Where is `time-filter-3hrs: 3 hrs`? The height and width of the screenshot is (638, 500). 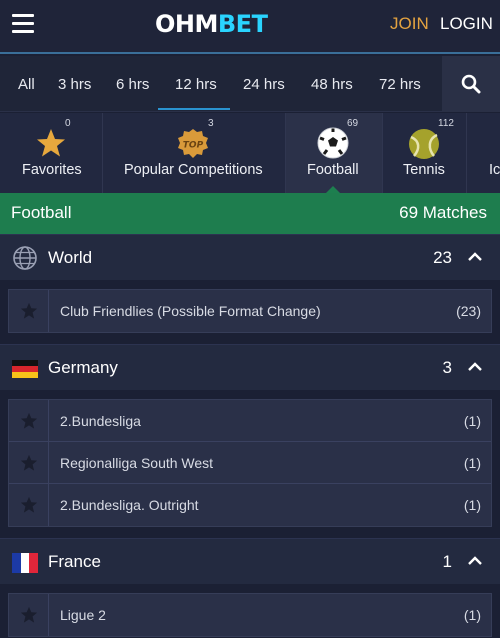 time-filter-3hrs: 3 hrs is located at coordinates (74, 84).